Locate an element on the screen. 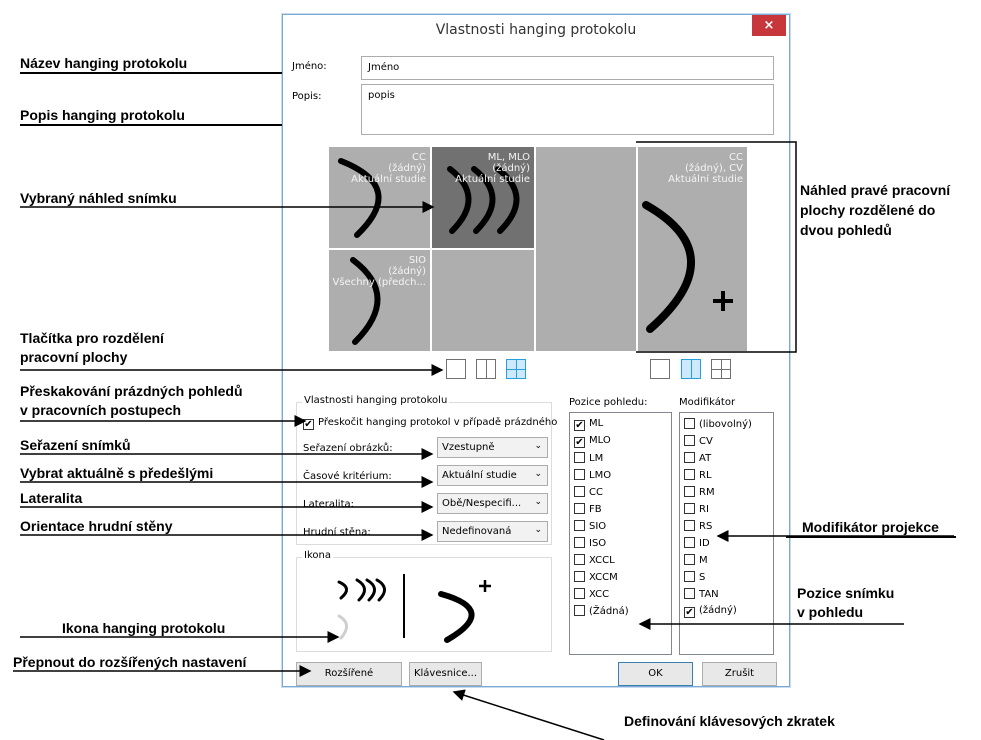 The width and height of the screenshot is (981, 740). list-item: ✔ (žádný) is located at coordinates (710, 611).